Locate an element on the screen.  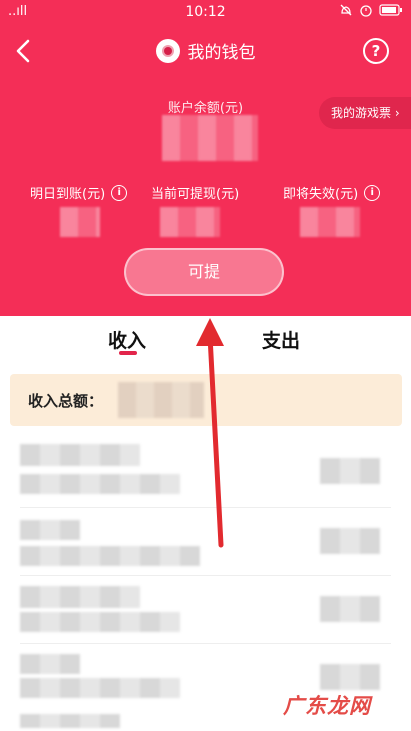
stat-expiring: 即将失效(元) i is located at coordinates (332, 192).